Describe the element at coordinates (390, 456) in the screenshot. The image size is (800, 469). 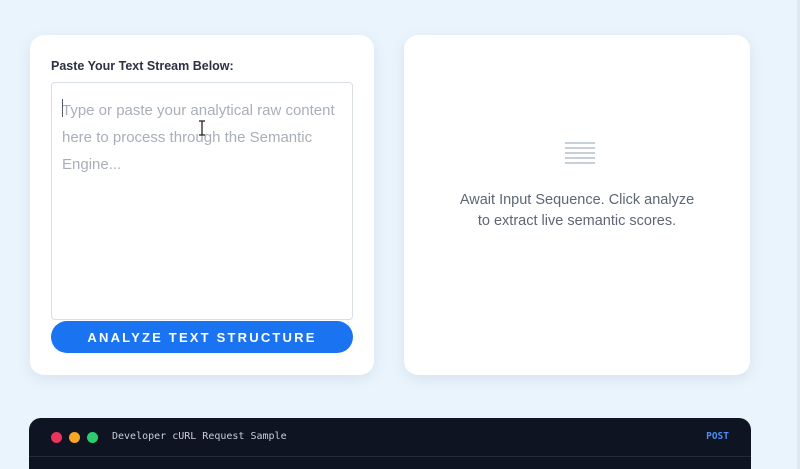
I see `panel-divider` at that location.